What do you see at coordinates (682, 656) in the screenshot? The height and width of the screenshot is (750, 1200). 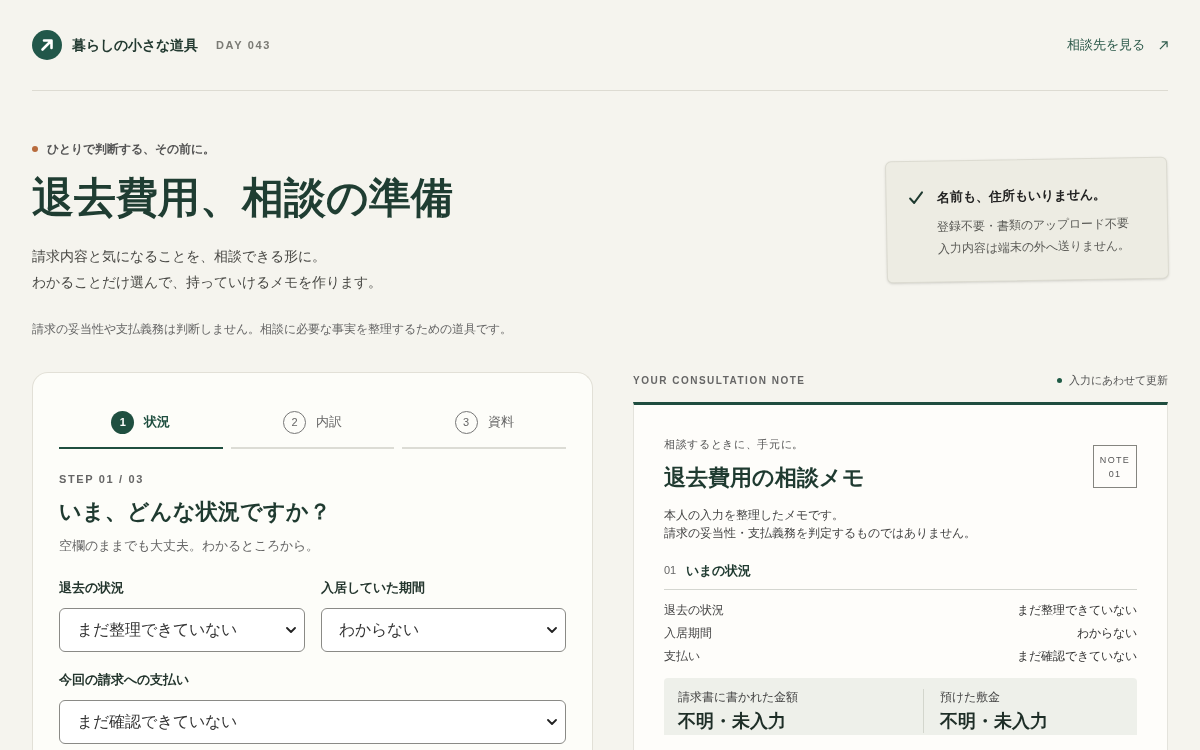 I see `row-label: 支払い` at bounding box center [682, 656].